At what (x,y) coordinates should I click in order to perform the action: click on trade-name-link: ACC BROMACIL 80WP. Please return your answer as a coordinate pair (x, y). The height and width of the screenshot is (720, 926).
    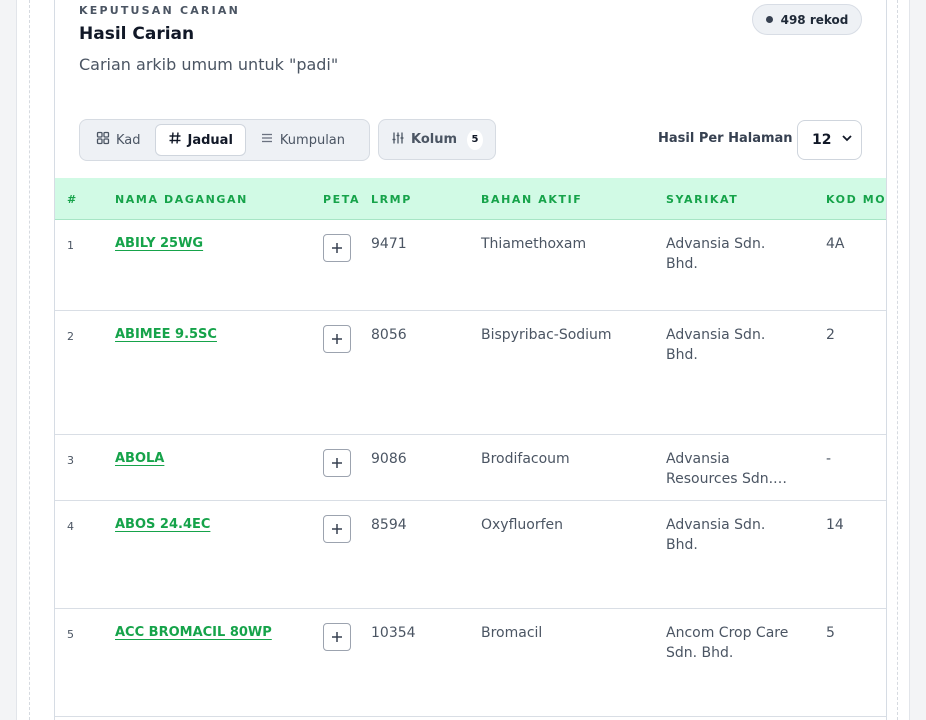
    Looking at the image, I should click on (193, 633).